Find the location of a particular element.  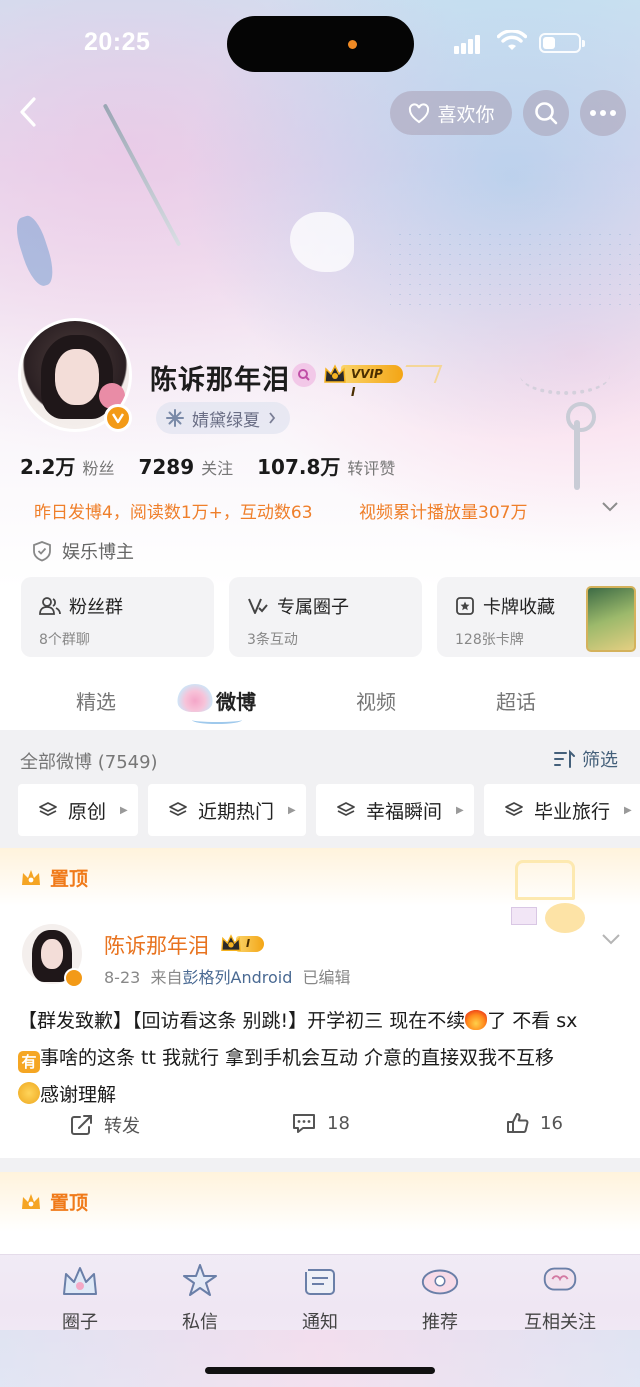

search-sticker-icon is located at coordinates (304, 375).